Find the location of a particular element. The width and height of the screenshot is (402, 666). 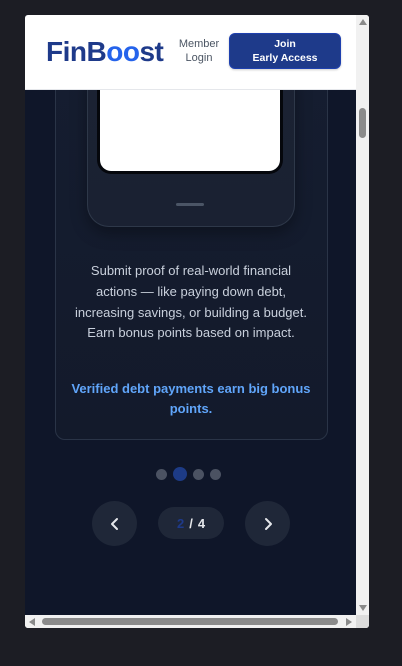

vertical-scroll-thumb is located at coordinates (362, 123).